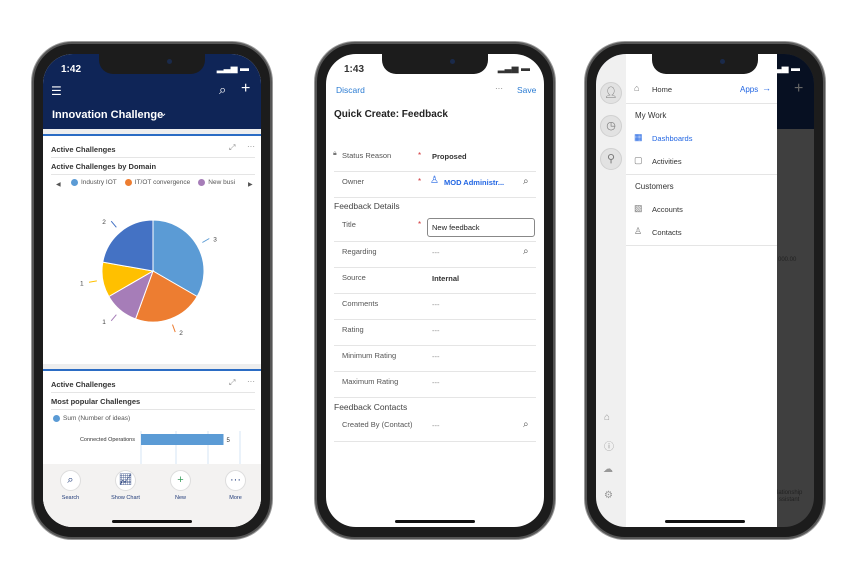 The height and width of the screenshot is (578, 860). I want to click on contacts-person-icon: ♙, so click(638, 231).